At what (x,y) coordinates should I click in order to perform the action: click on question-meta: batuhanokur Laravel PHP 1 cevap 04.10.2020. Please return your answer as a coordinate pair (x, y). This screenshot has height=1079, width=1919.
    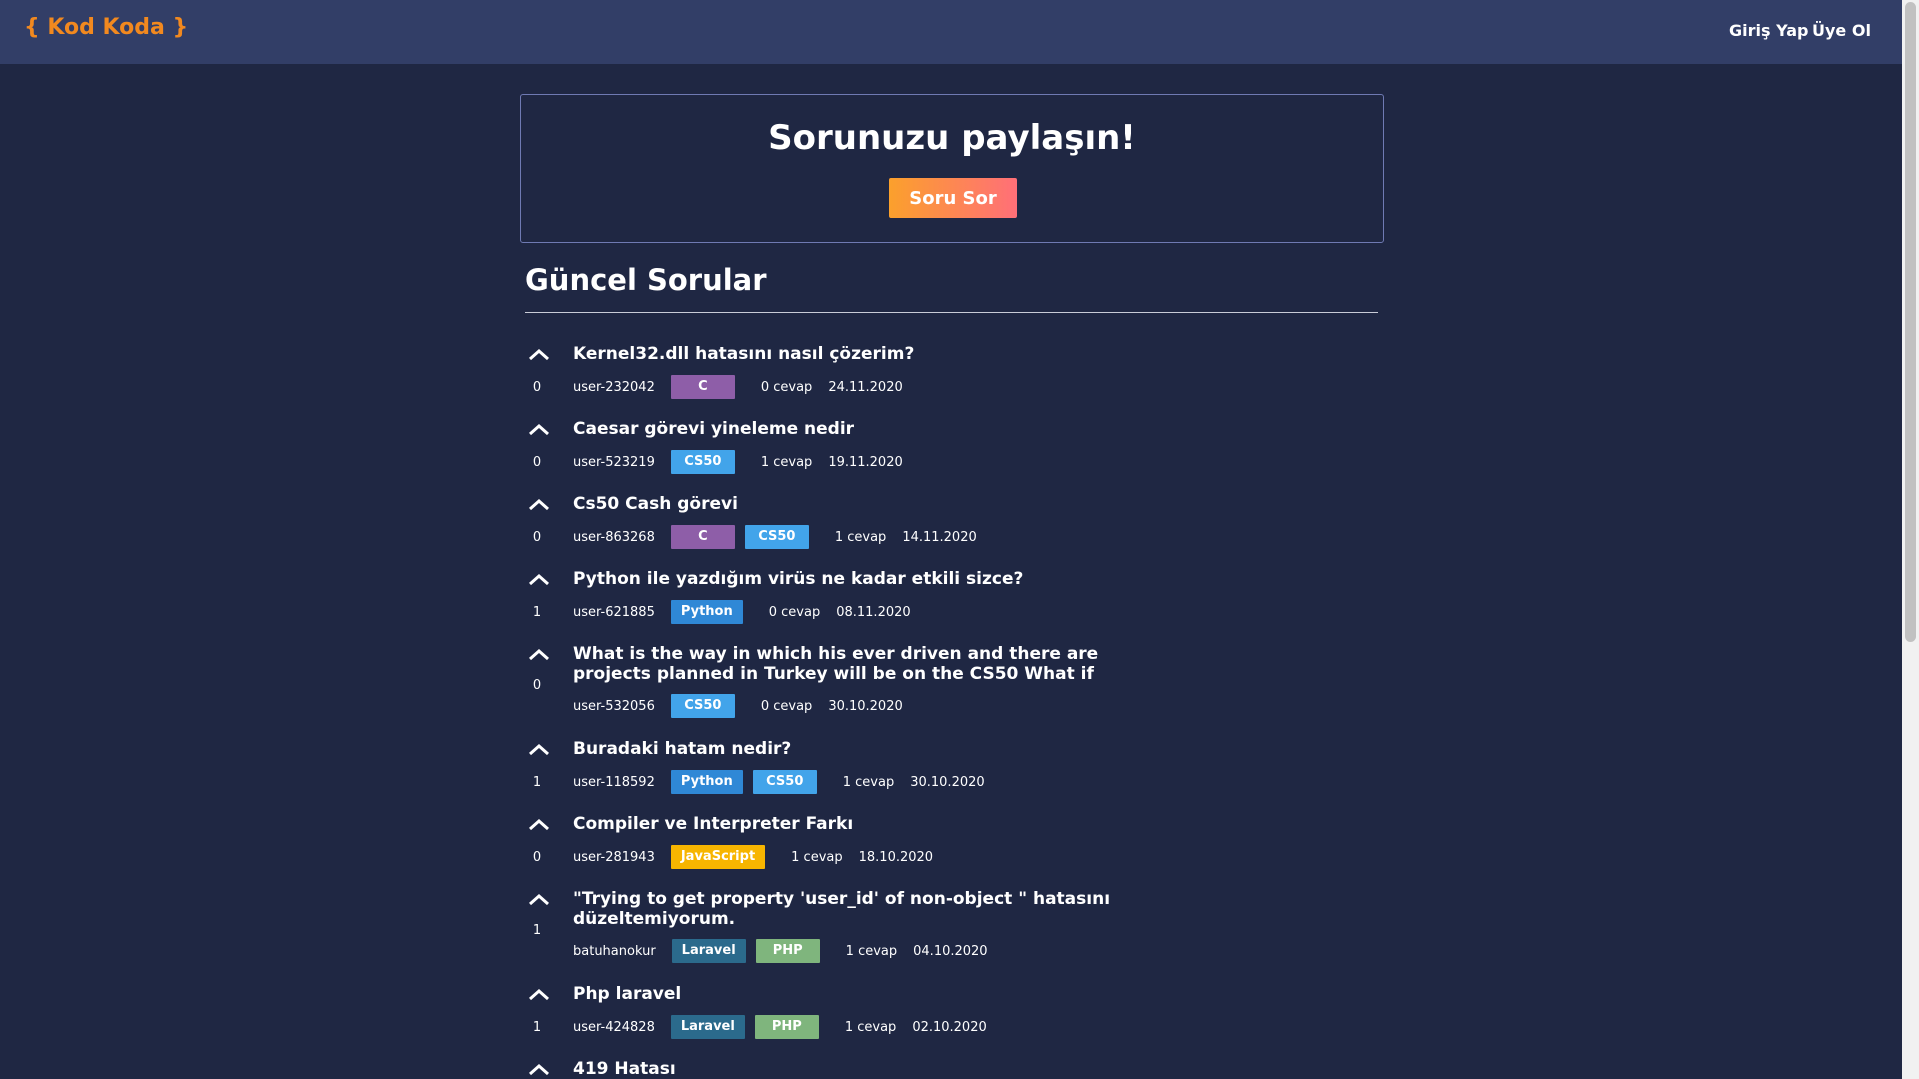
    Looking at the image, I should click on (780, 951).